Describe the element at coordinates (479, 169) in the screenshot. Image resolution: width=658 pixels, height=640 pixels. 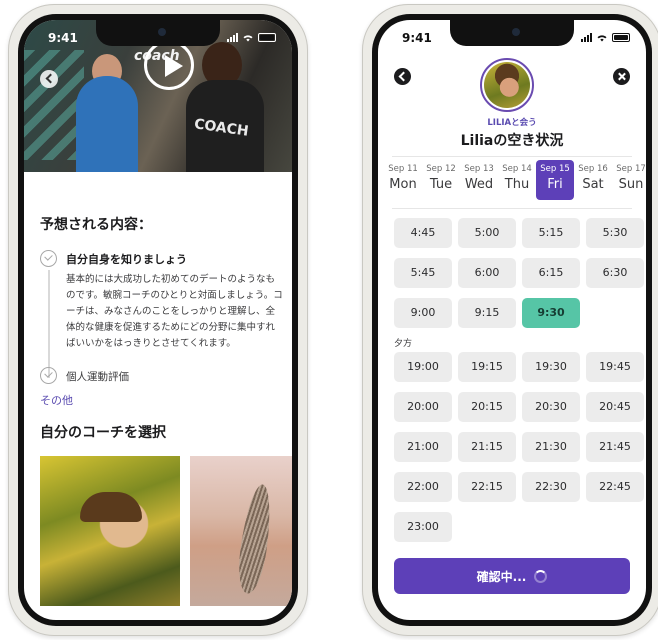
I see `day-date: Sep 13` at that location.